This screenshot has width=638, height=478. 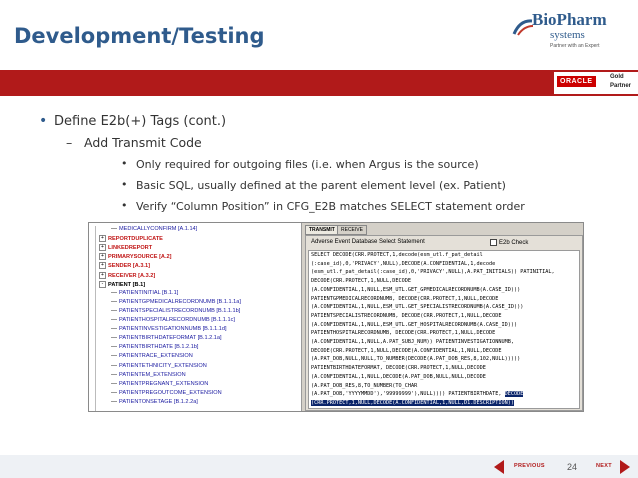 I want to click on tree-item: PATIENTBIRTHDATEFORMAT [B.1.2.1a], so click(x=166, y=338).